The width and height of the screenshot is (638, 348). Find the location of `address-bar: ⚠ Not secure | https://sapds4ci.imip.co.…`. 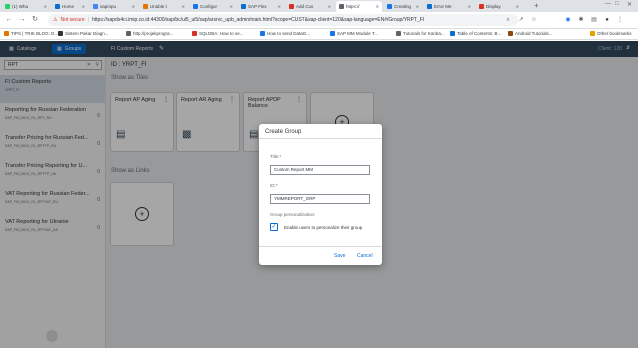

address-bar: ⚠ Not secure | https://sapds4ci.imip.co.… is located at coordinates (283, 20).